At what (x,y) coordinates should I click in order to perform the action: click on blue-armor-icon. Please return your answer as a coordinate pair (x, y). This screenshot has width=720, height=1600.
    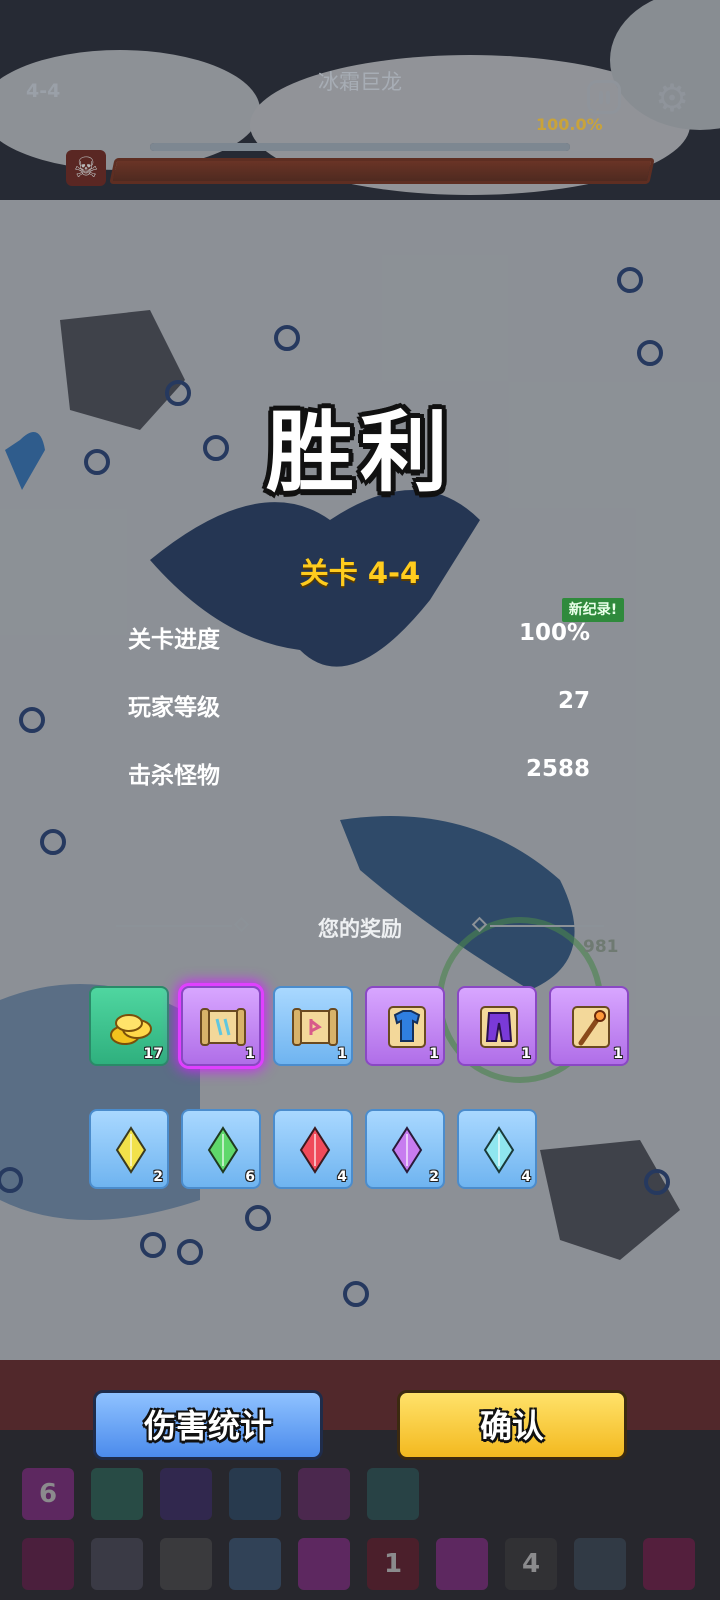
    Looking at the image, I should click on (407, 1027).